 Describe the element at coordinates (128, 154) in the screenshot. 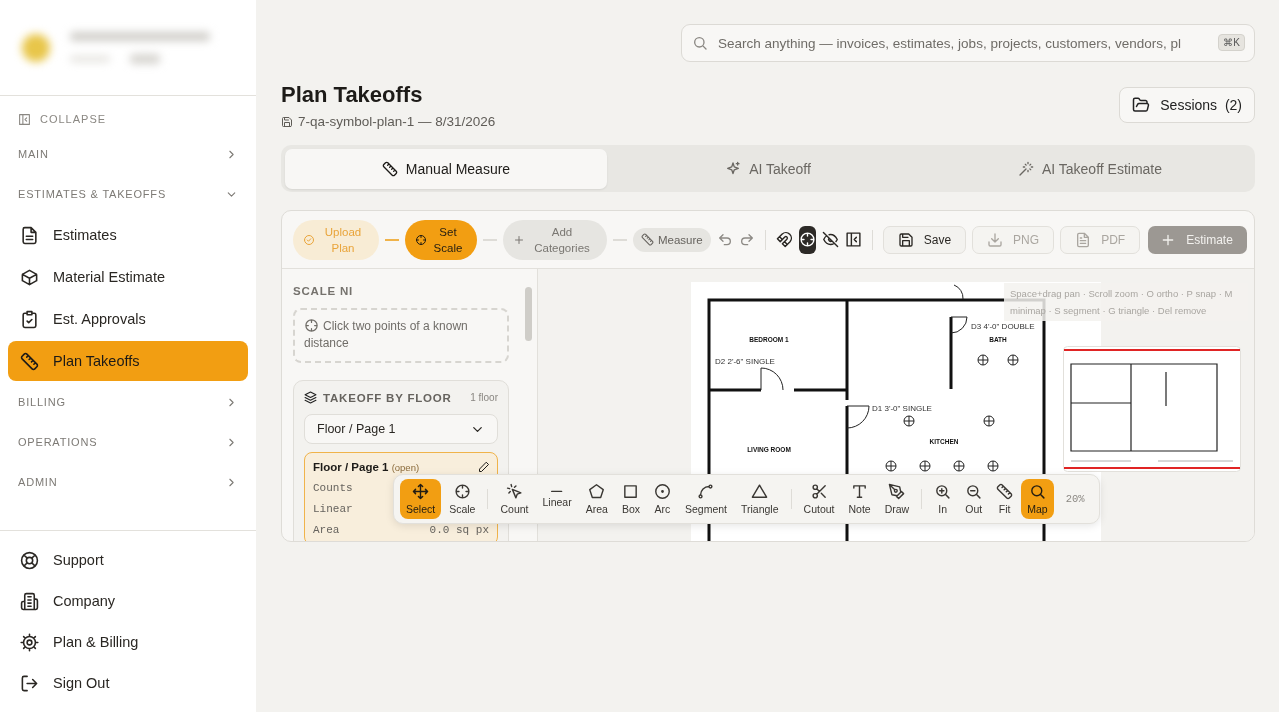

I see `nav-section-header: MAIN` at that location.